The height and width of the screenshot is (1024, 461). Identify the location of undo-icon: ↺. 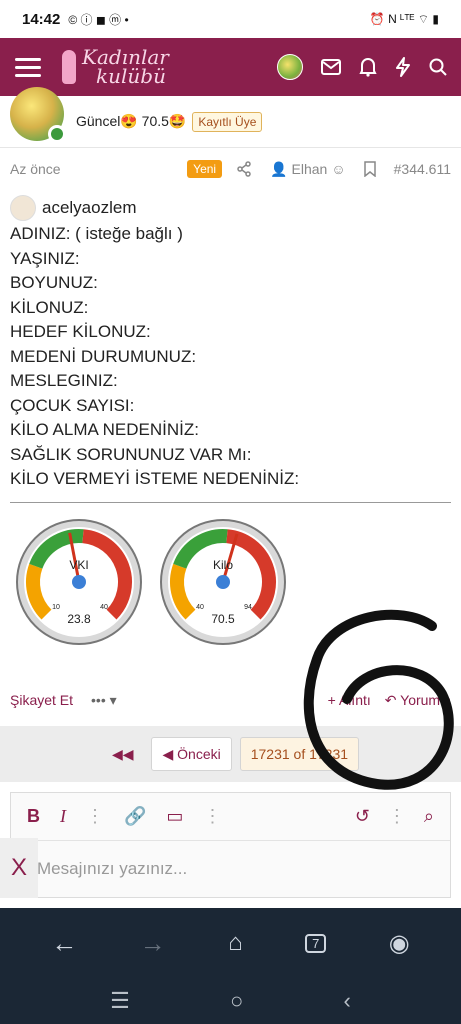
(362, 816).